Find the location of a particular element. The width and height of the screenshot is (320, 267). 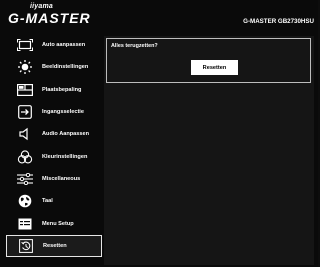

menu-item-picture-settings: Beeldinstellingen is located at coordinates (54, 67).